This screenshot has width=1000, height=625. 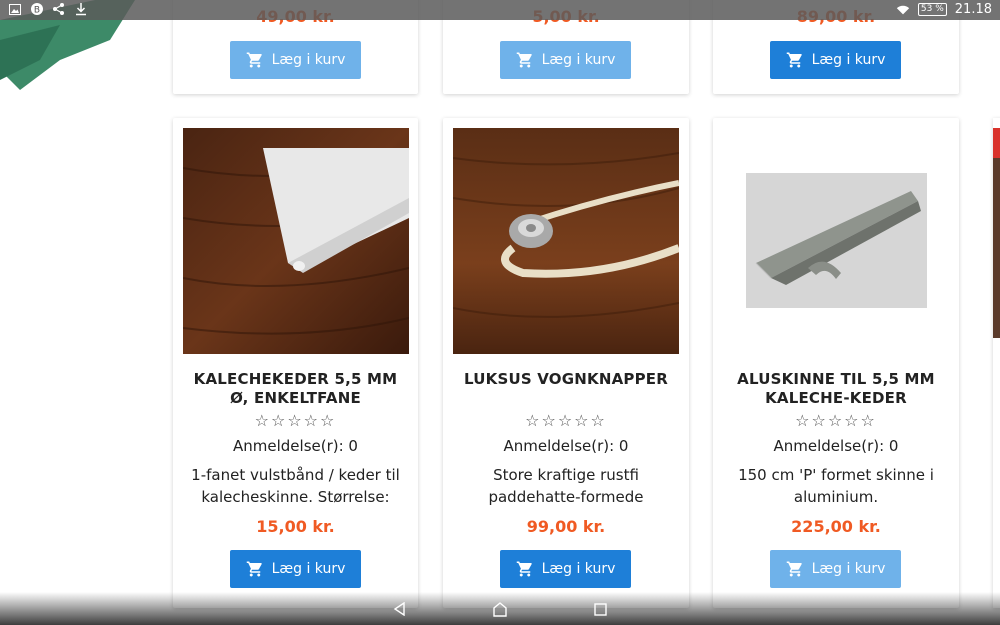 I want to click on svg-text: B, so click(x=37, y=11).